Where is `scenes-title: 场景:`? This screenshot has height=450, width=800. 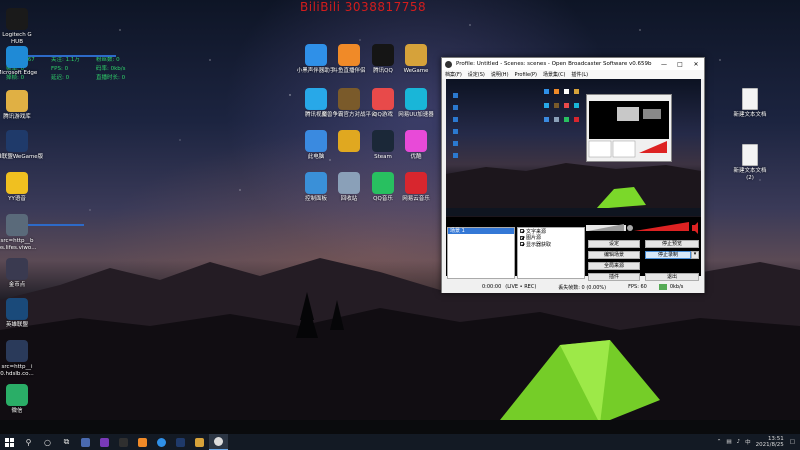 scenes-title: 场景: is located at coordinates (453, 223).